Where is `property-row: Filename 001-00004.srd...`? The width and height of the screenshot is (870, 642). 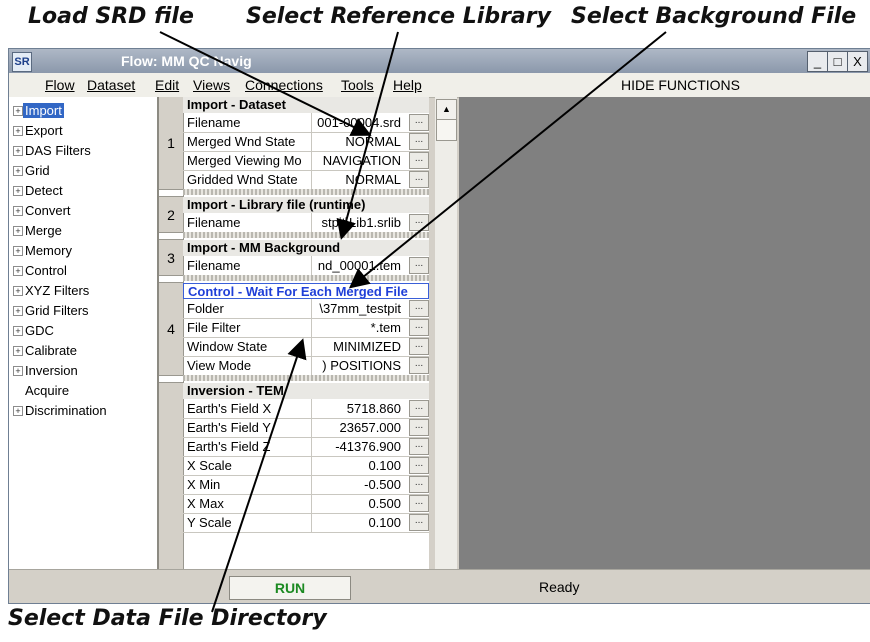 property-row: Filename 001-00004.srd... is located at coordinates (306, 123).